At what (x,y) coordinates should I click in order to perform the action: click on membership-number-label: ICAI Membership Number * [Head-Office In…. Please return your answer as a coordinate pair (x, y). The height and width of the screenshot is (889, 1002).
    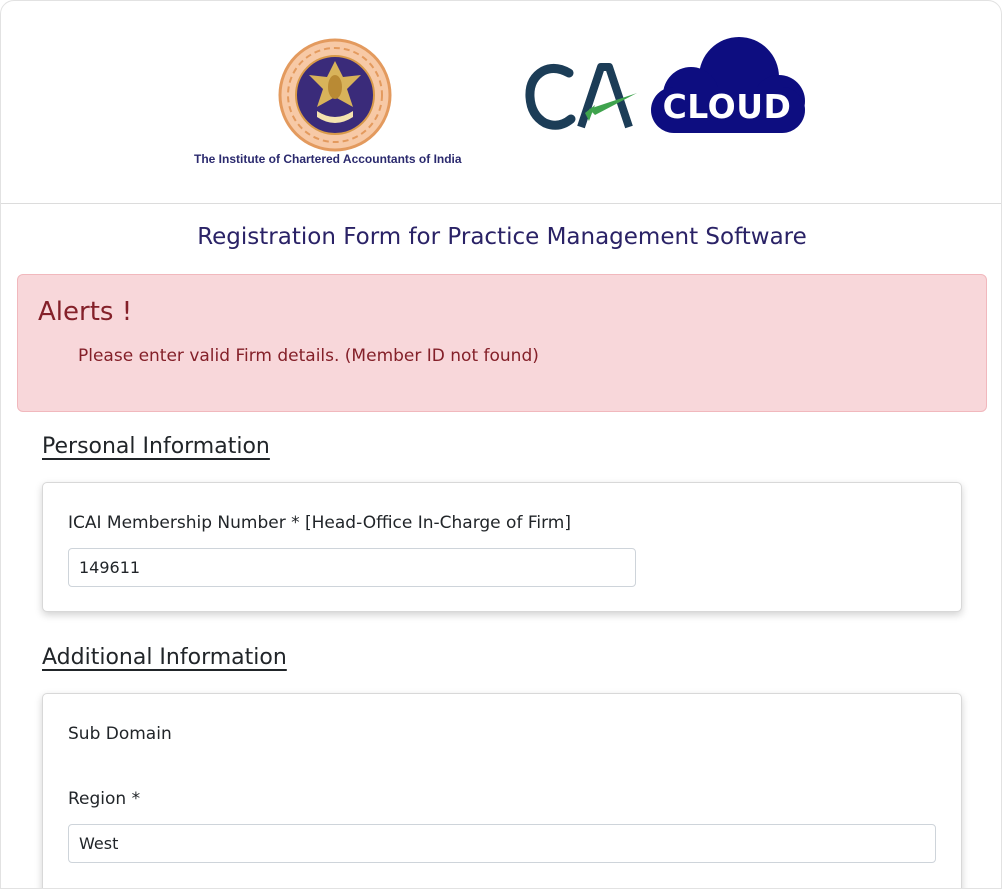
    Looking at the image, I should click on (319, 523).